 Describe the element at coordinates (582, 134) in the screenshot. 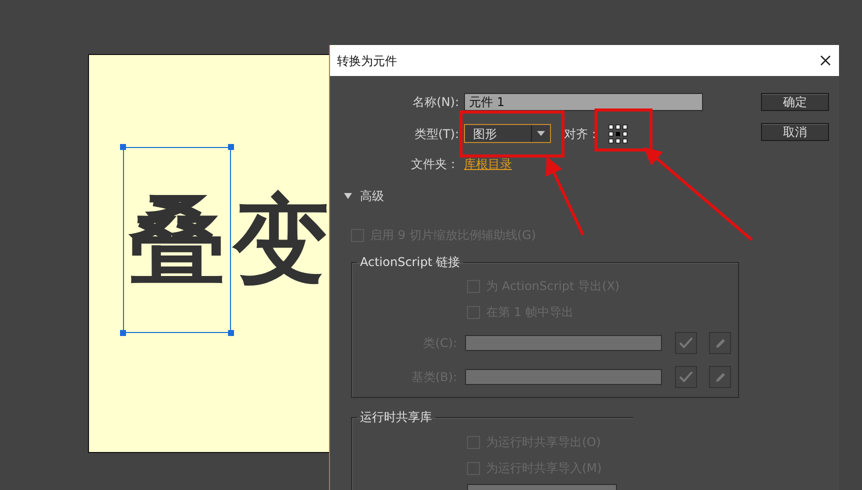

I see `align-label: 对齐：` at that location.